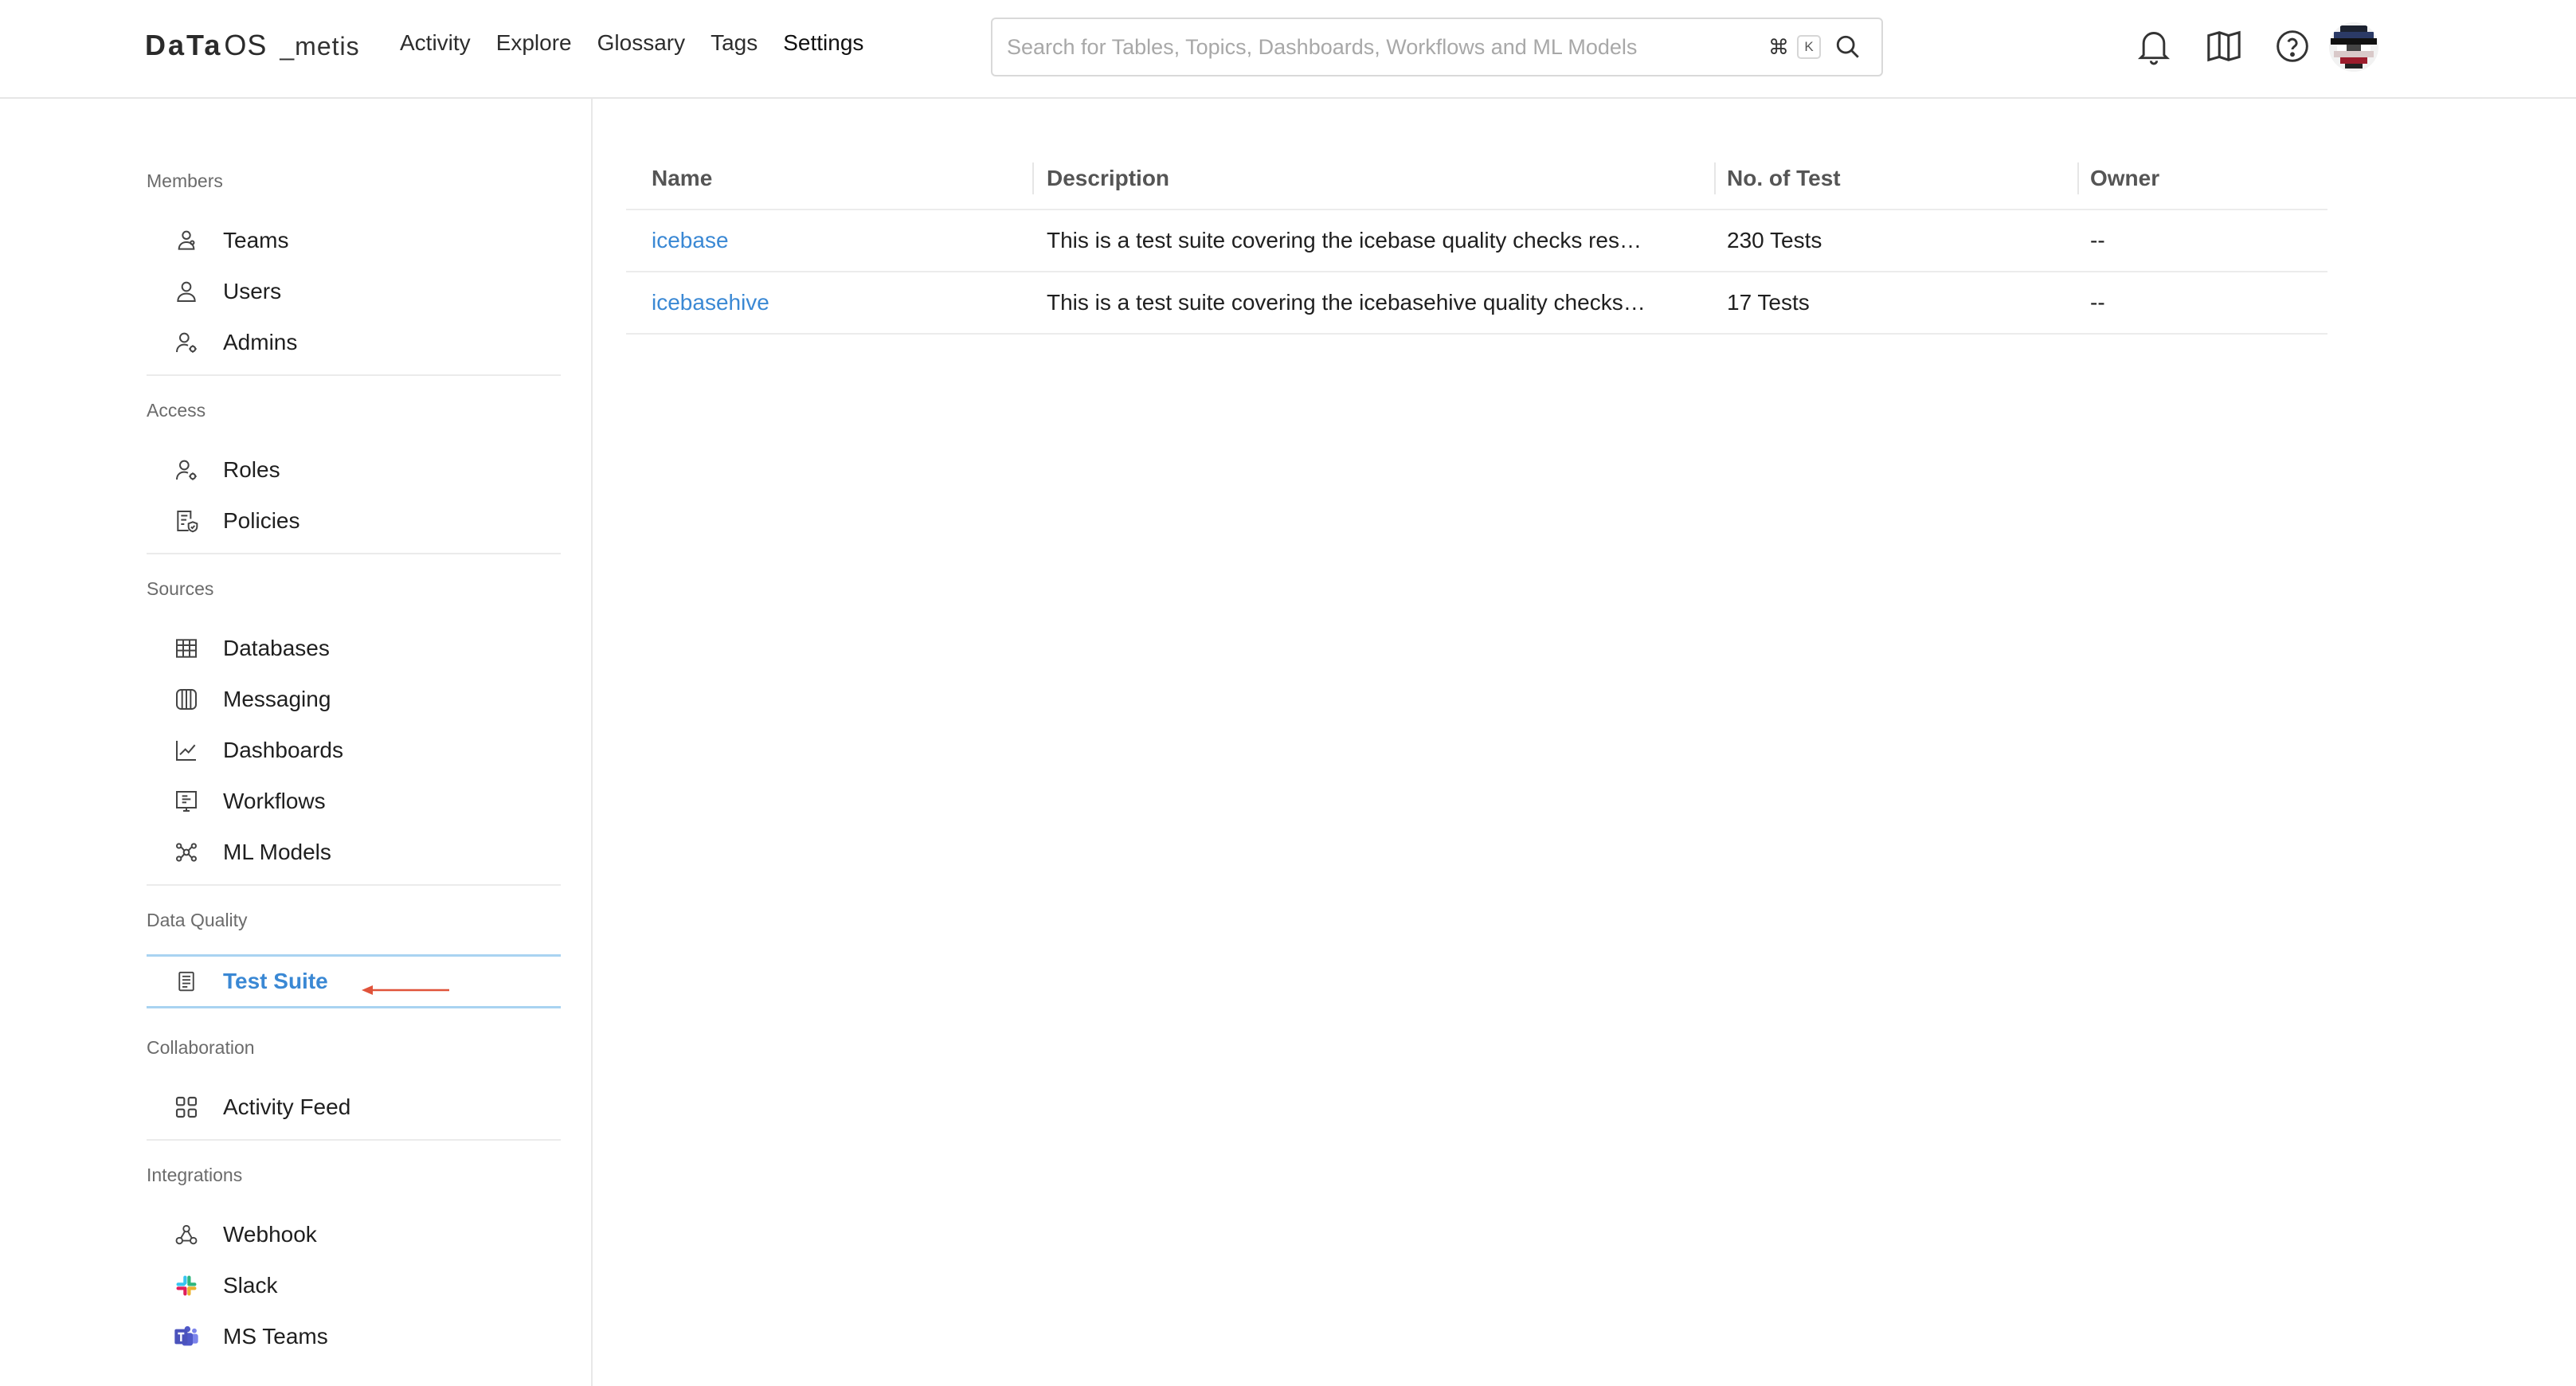 This screenshot has height=1386, width=2576. What do you see at coordinates (641, 43) in the screenshot?
I see `nav-glossary: Glossary` at bounding box center [641, 43].